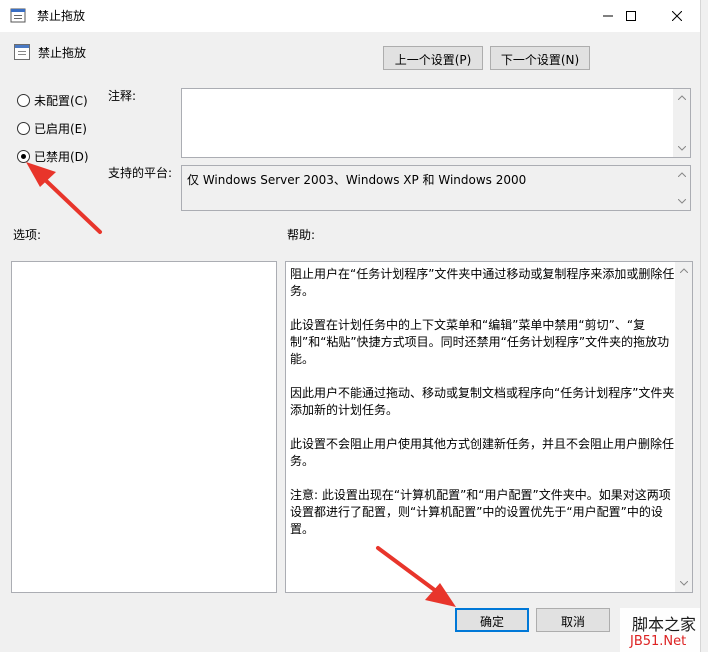  What do you see at coordinates (436, 123) in the screenshot?
I see `comment-textarea` at bounding box center [436, 123].